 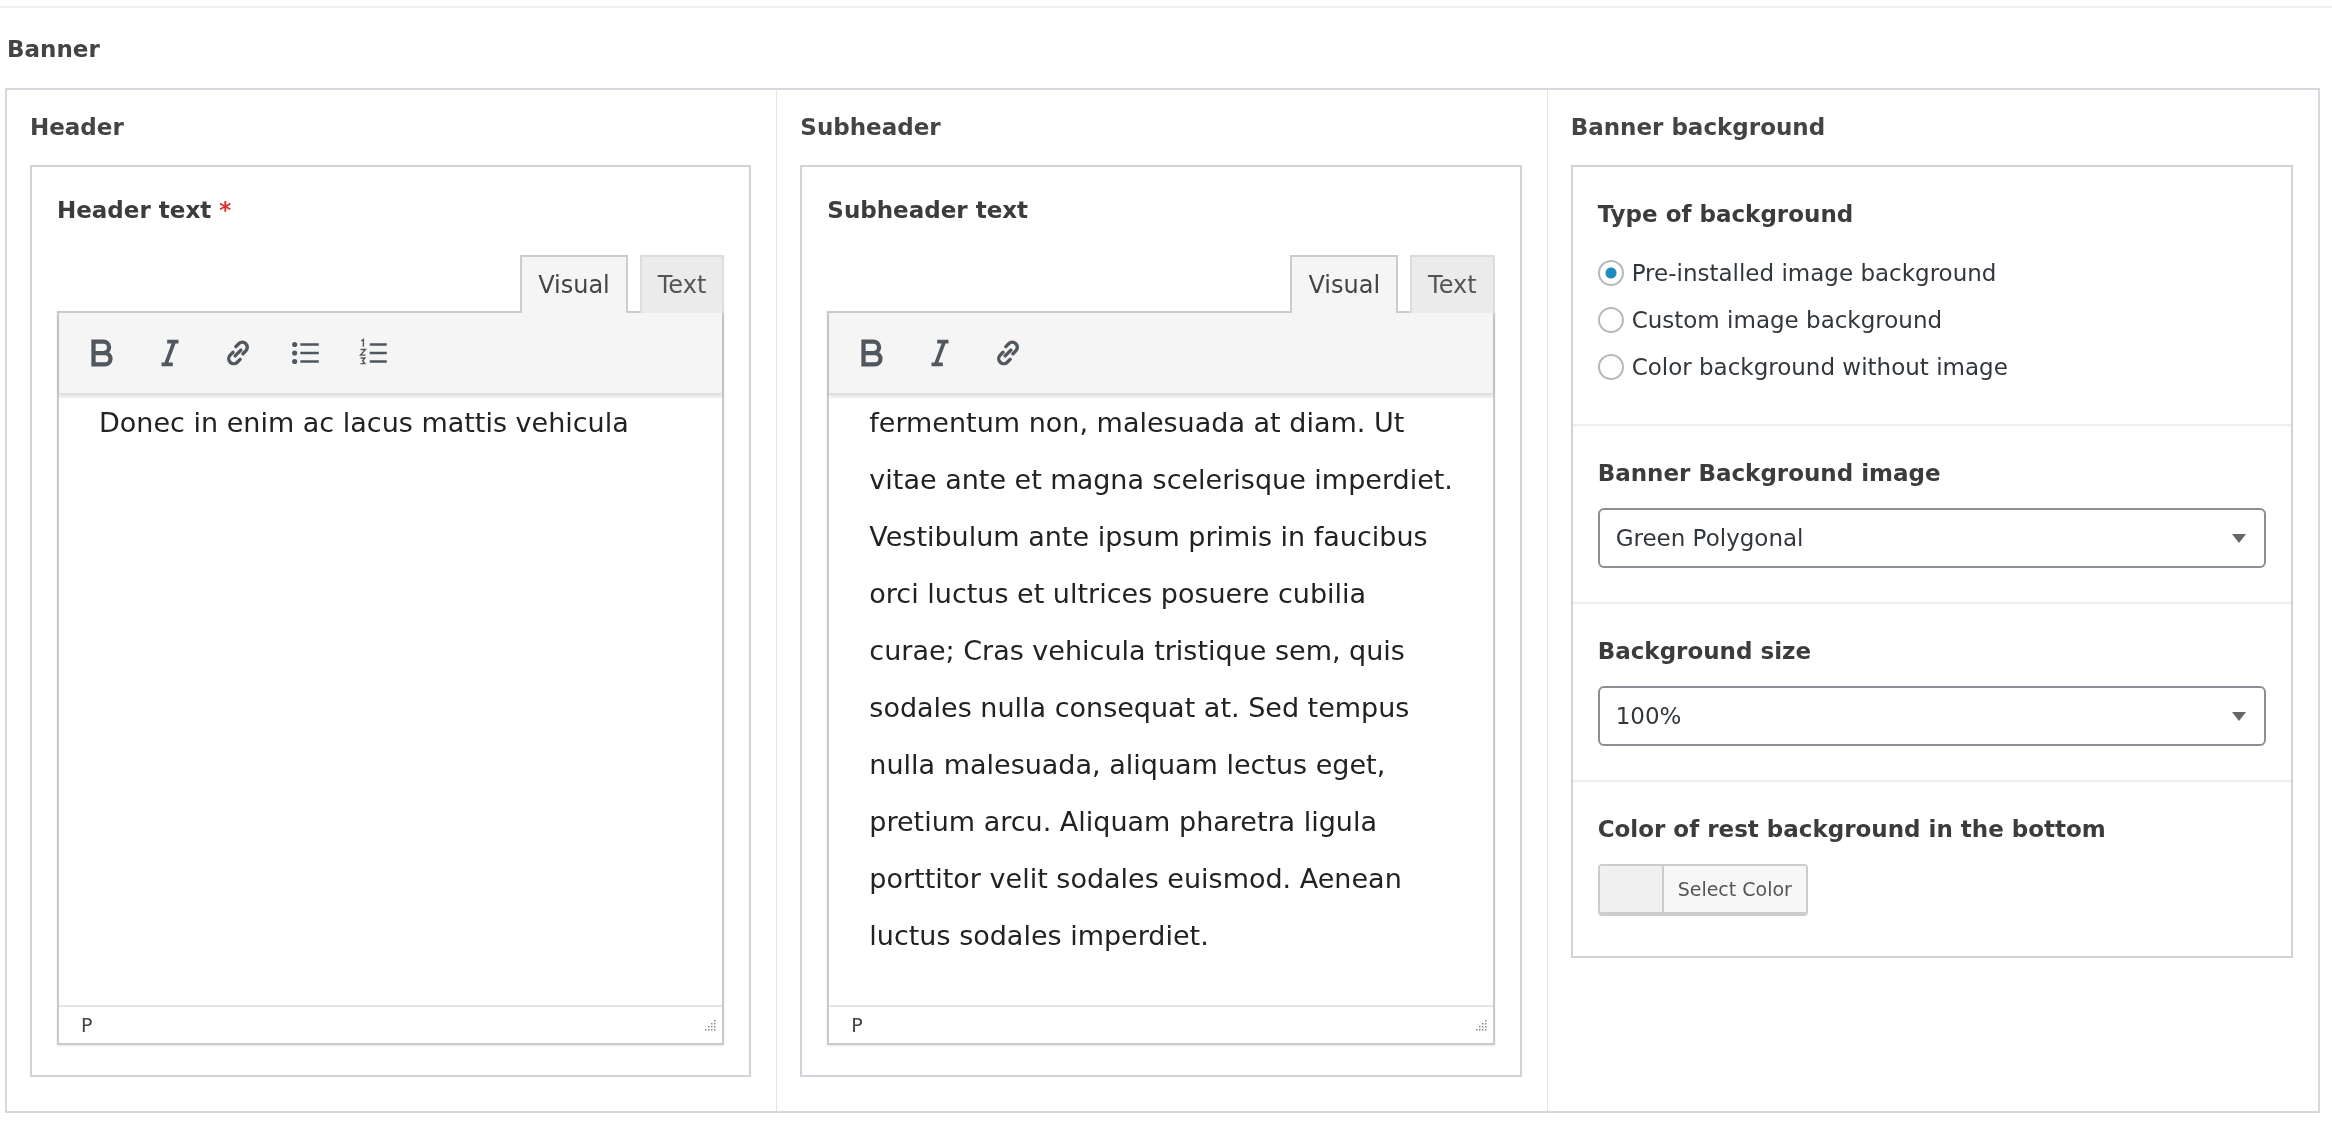 I want to click on column-title: Header, so click(x=77, y=127).